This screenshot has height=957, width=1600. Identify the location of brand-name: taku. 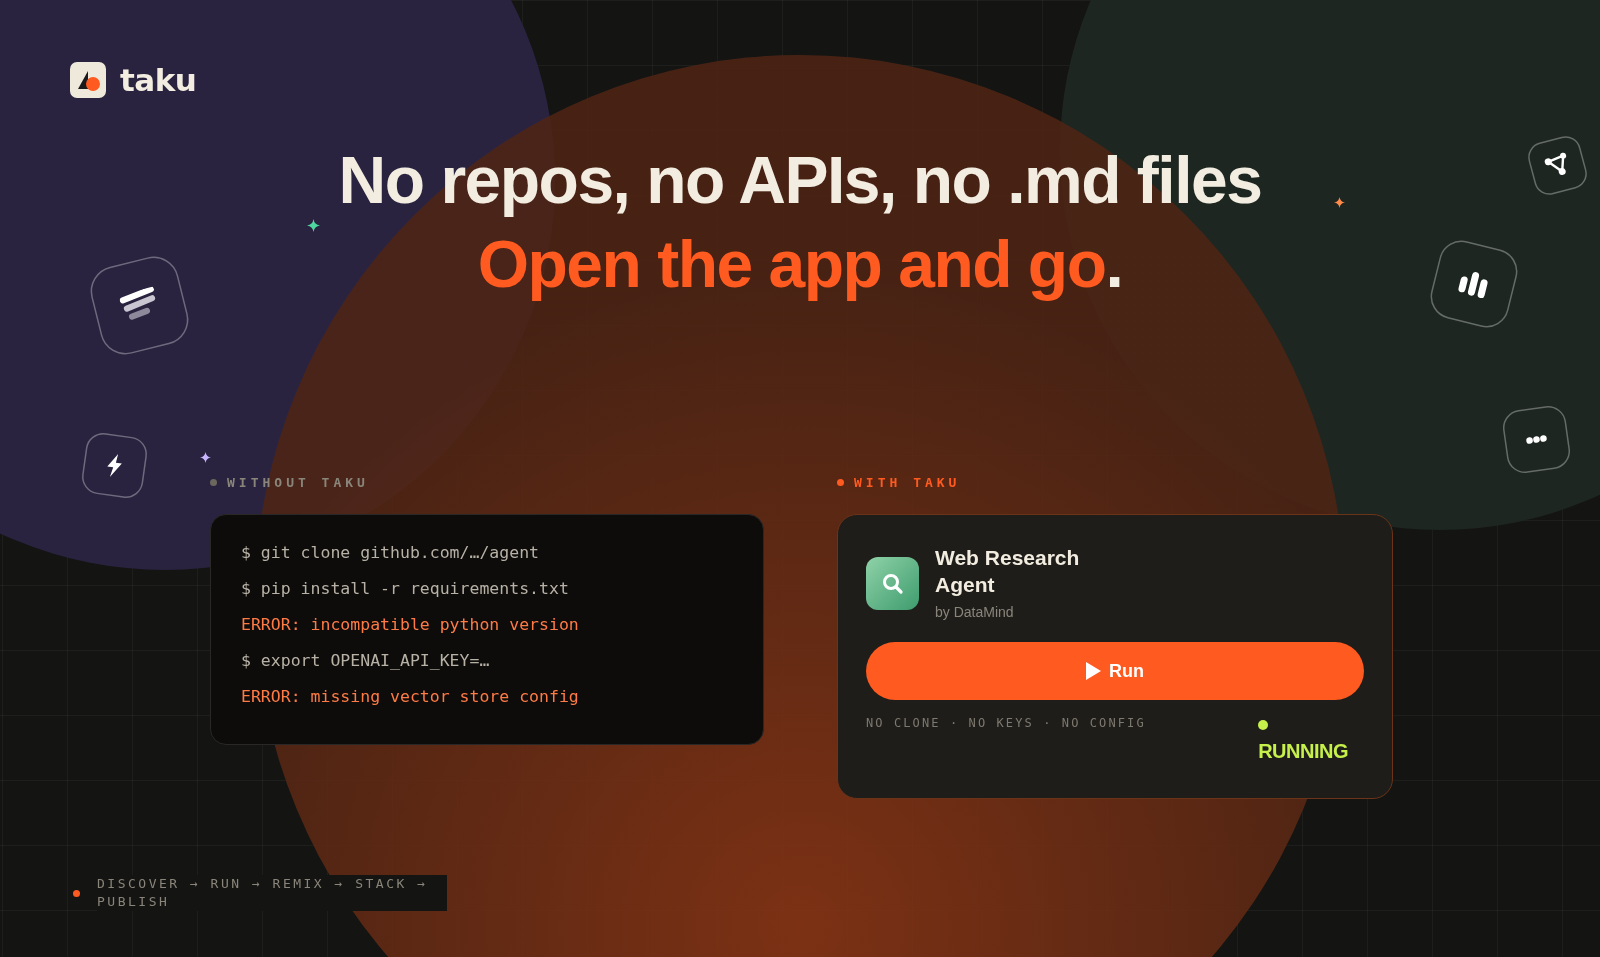
(158, 80).